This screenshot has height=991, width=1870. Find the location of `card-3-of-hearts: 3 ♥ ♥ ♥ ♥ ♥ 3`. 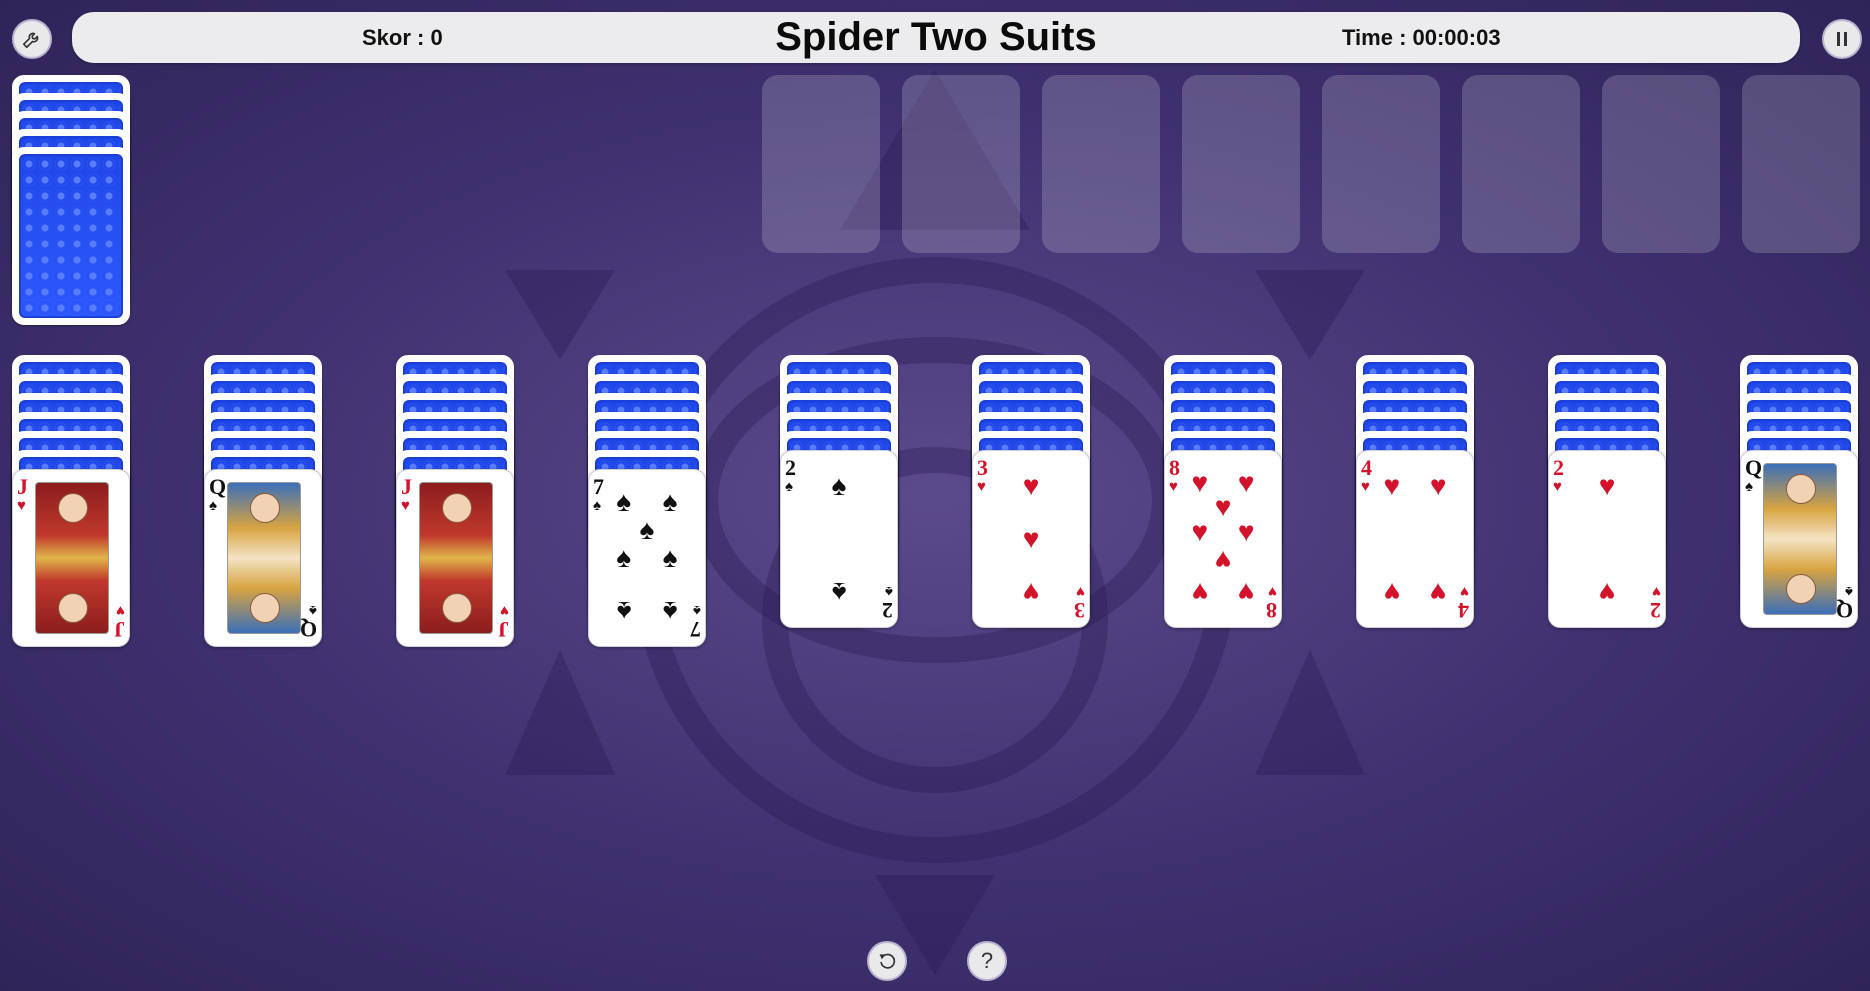

card-3-of-hearts: 3 ♥ ♥ ♥ ♥ ♥ 3 is located at coordinates (1031, 539).